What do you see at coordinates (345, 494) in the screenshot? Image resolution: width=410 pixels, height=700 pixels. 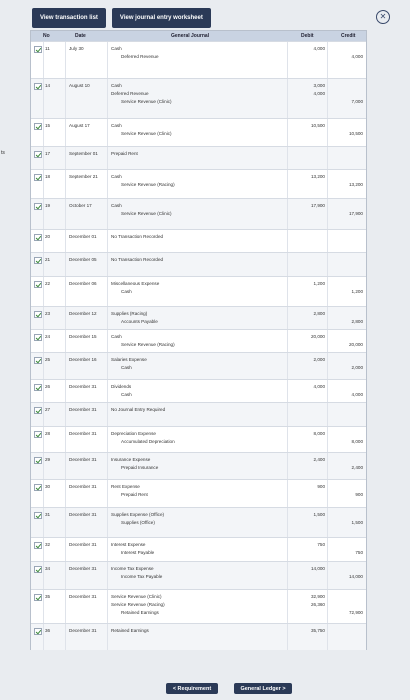 I see `credit-value: 900` at bounding box center [345, 494].